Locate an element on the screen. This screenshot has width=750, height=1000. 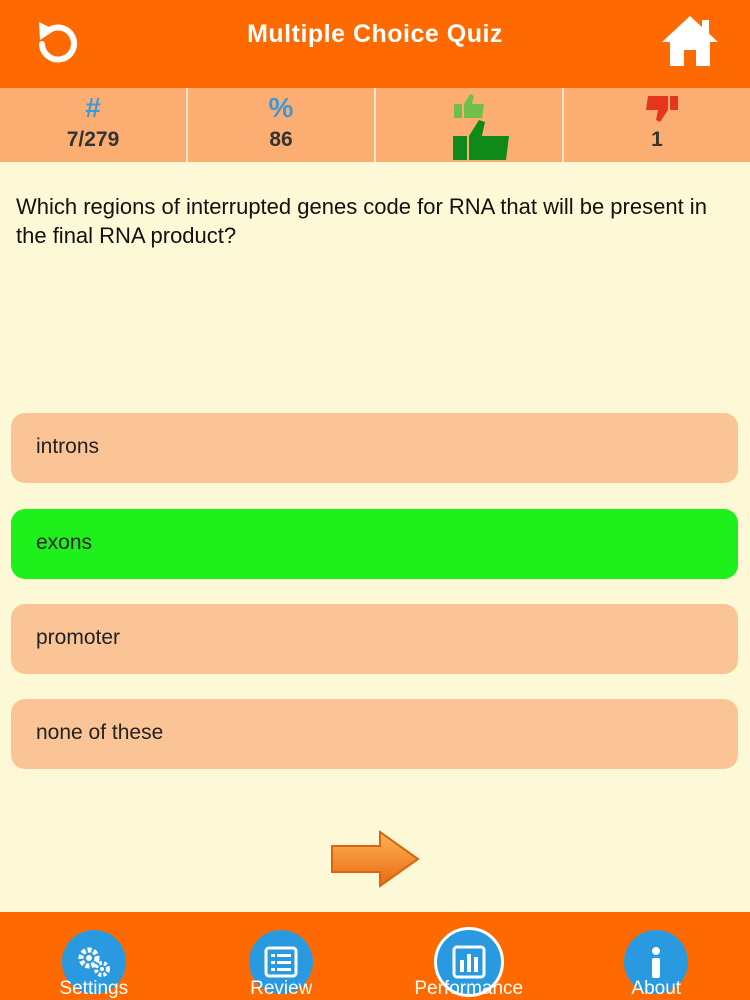
nav-performance: Performance is located at coordinates (469, 956).